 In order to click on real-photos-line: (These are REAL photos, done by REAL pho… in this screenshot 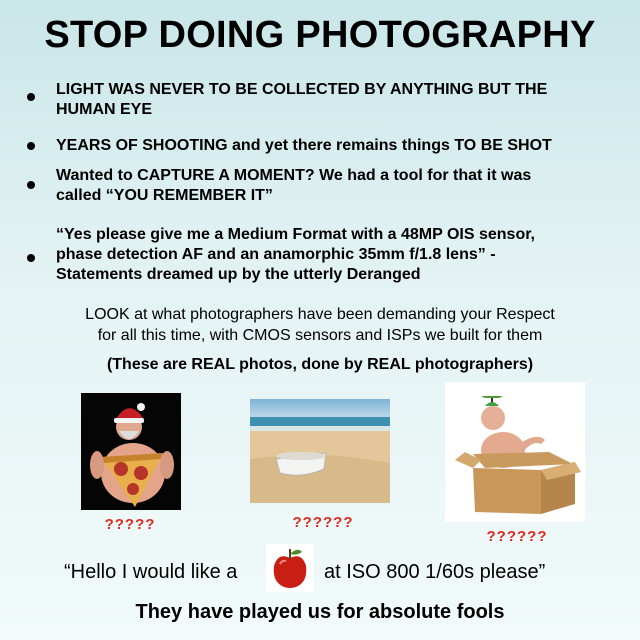, I will do `click(320, 365)`.